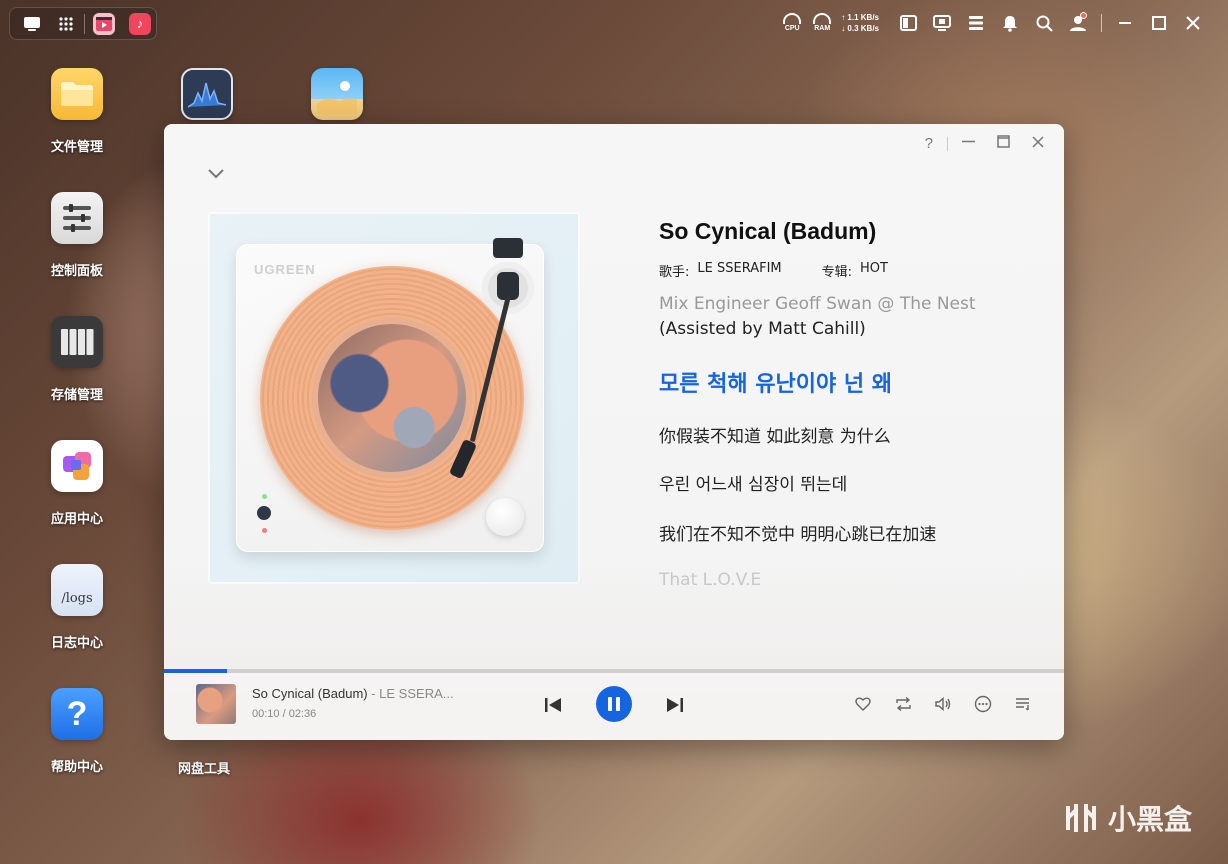  Describe the element at coordinates (66, 24) in the screenshot. I see `grid-menu-icon` at that location.